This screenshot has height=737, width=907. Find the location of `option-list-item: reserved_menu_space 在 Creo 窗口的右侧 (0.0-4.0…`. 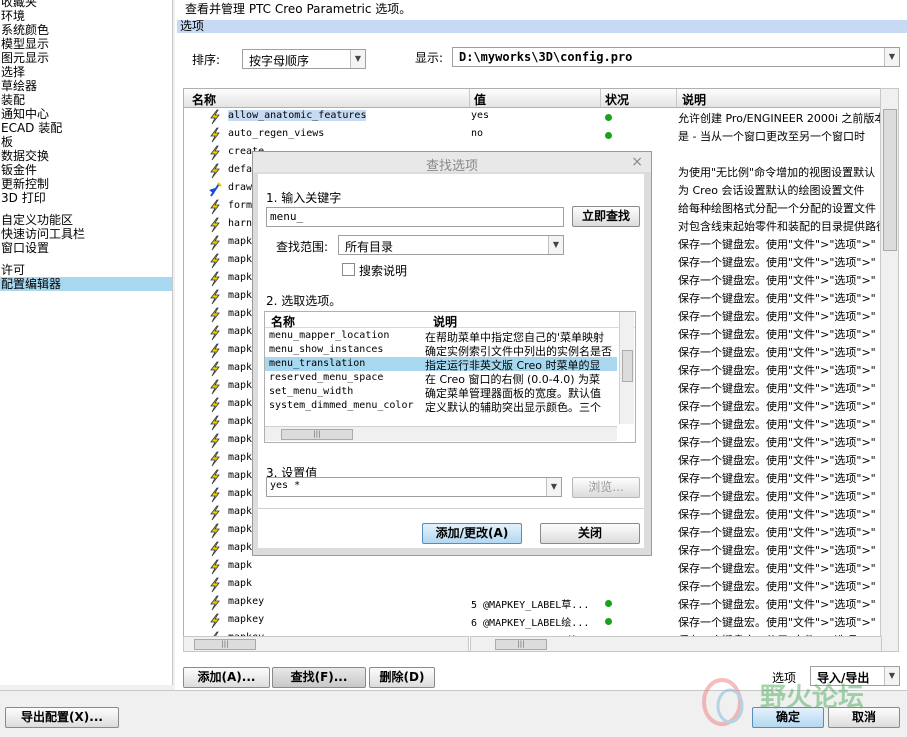

option-list-item: reserved_menu_space 在 Creo 窗口的右侧 (0.0-4.0… is located at coordinates (441, 378).